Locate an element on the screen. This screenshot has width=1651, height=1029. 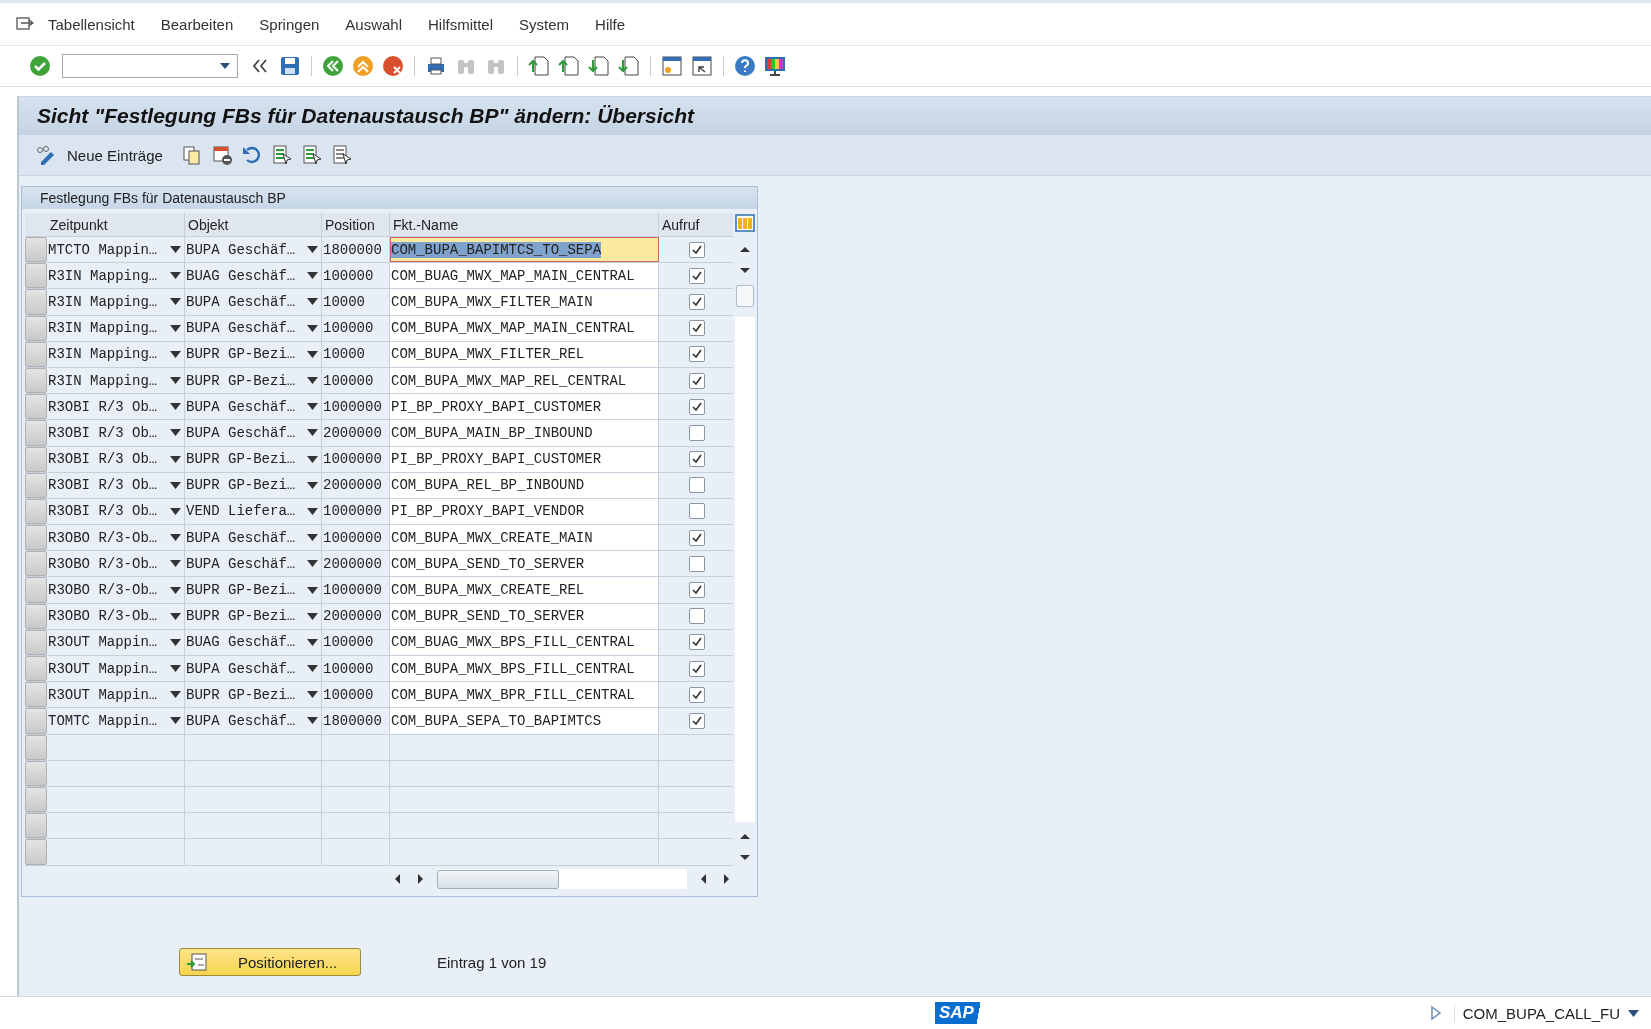
transaction-dropdown: COM_BUPA_CALL_FU is located at coordinates (1546, 1013).